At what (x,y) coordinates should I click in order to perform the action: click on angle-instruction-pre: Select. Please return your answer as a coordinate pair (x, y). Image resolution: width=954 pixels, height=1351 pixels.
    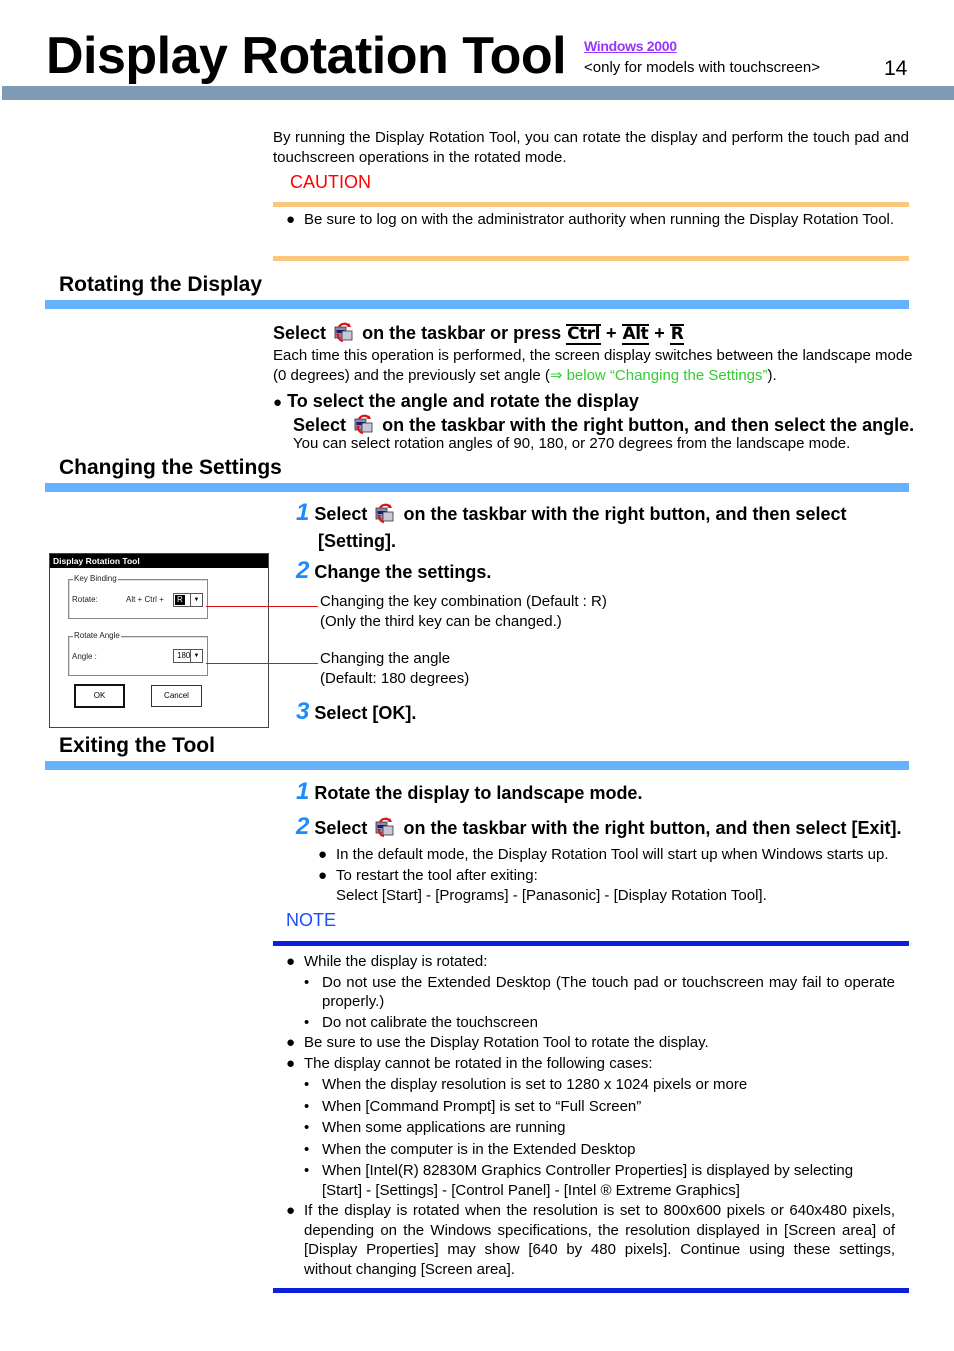
    Looking at the image, I should click on (320, 425).